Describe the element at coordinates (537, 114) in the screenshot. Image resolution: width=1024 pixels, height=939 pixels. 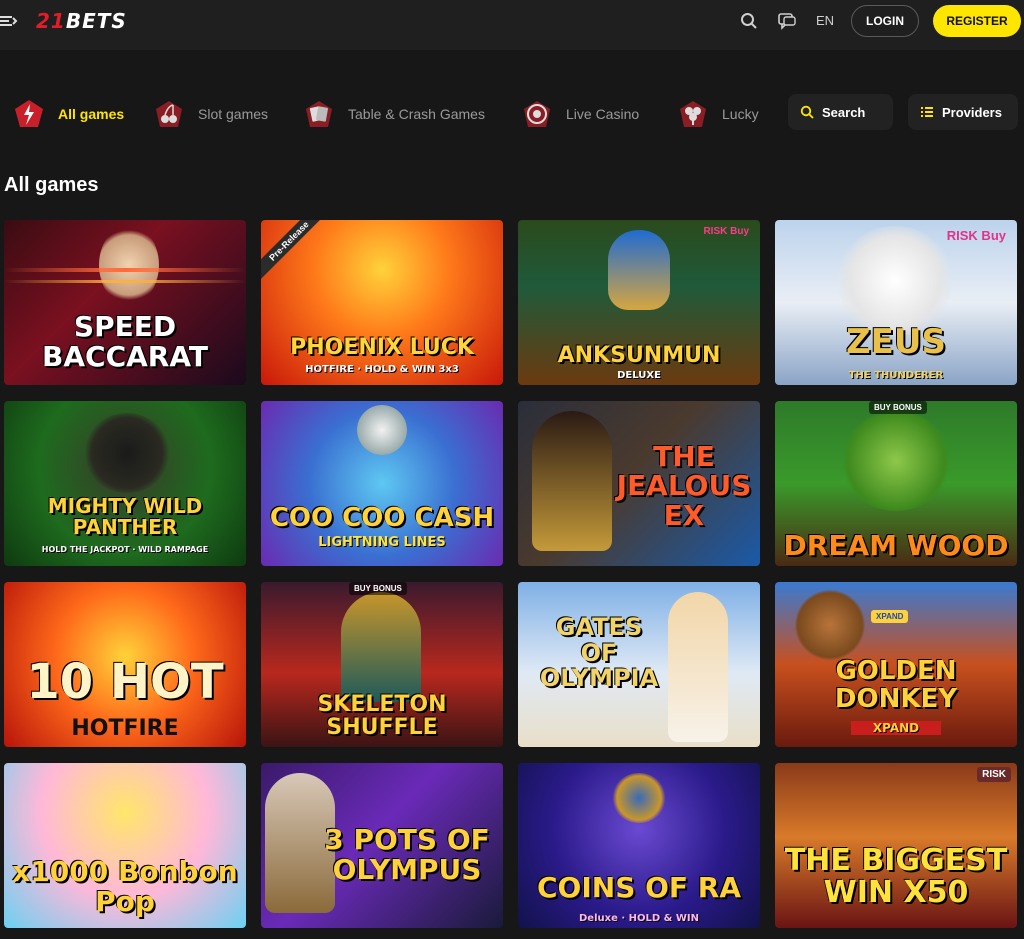
I see `roulette-icon` at that location.